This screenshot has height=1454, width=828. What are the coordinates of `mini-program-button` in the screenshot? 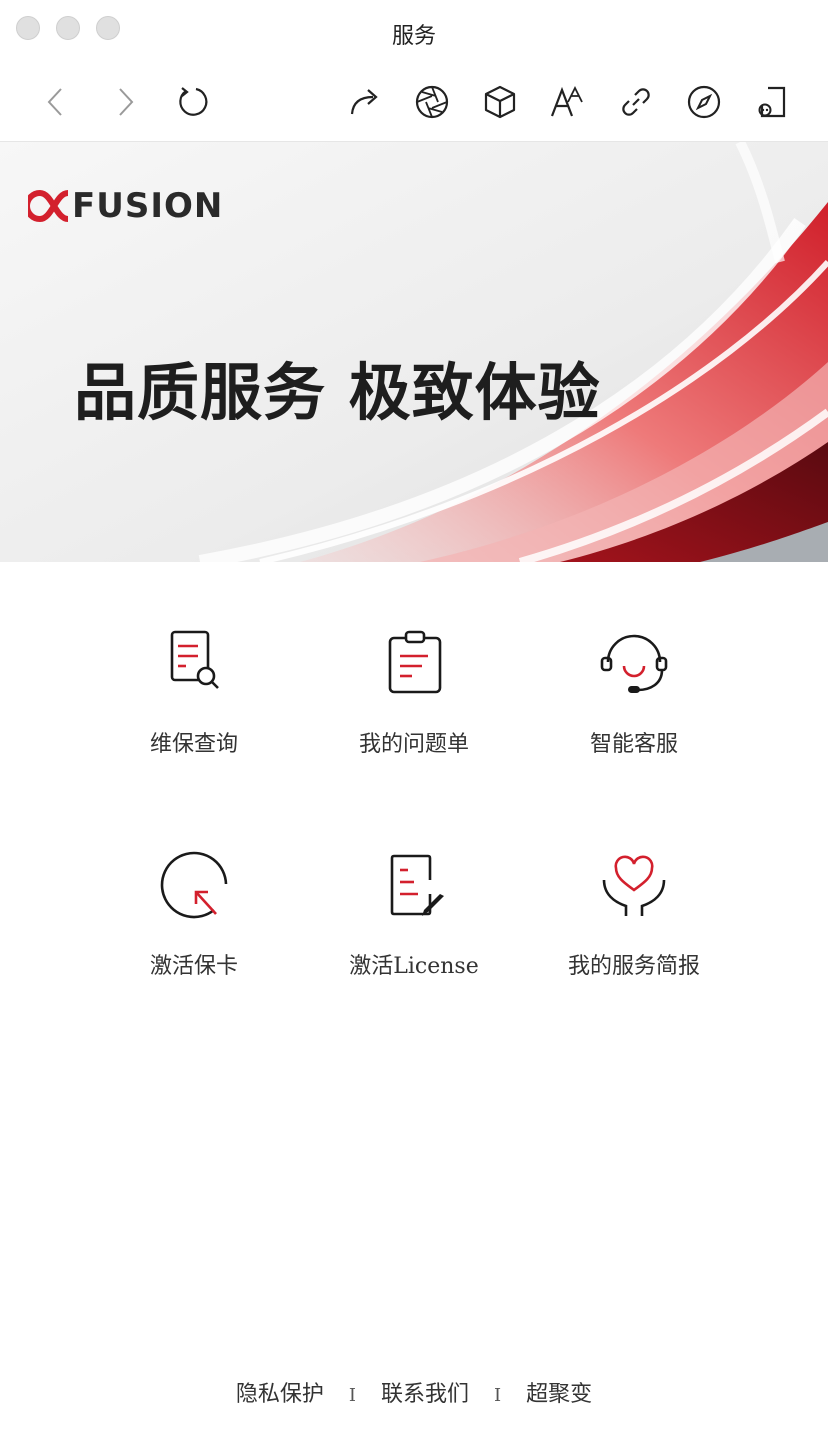 It's located at (772, 102).